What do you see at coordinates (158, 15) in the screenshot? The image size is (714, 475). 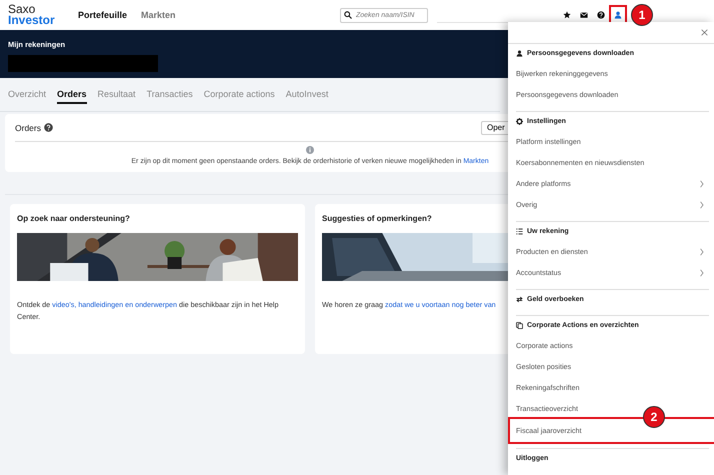 I see `nav-link: Markten` at bounding box center [158, 15].